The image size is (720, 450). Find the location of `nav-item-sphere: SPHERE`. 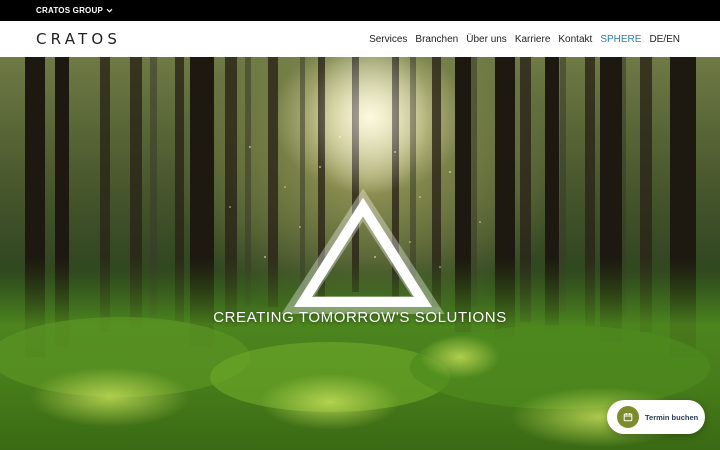

nav-item-sphere: SPHERE is located at coordinates (620, 39).